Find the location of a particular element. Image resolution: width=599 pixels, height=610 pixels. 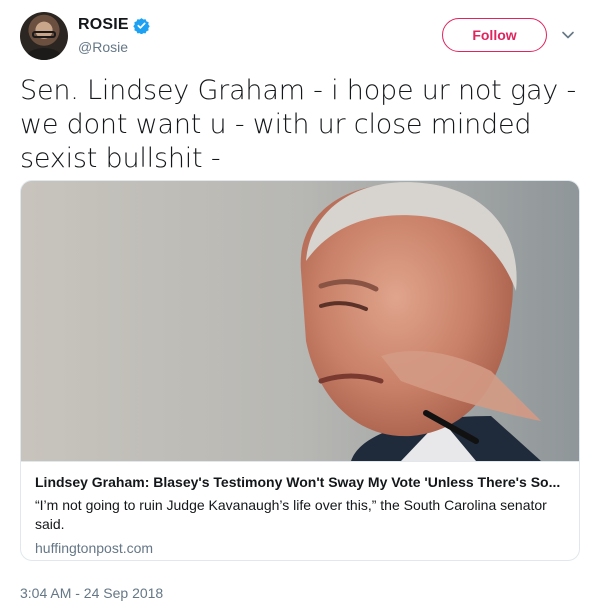

tweet-header: ROSIE @Rosie Follow is located at coordinates (300, 36).